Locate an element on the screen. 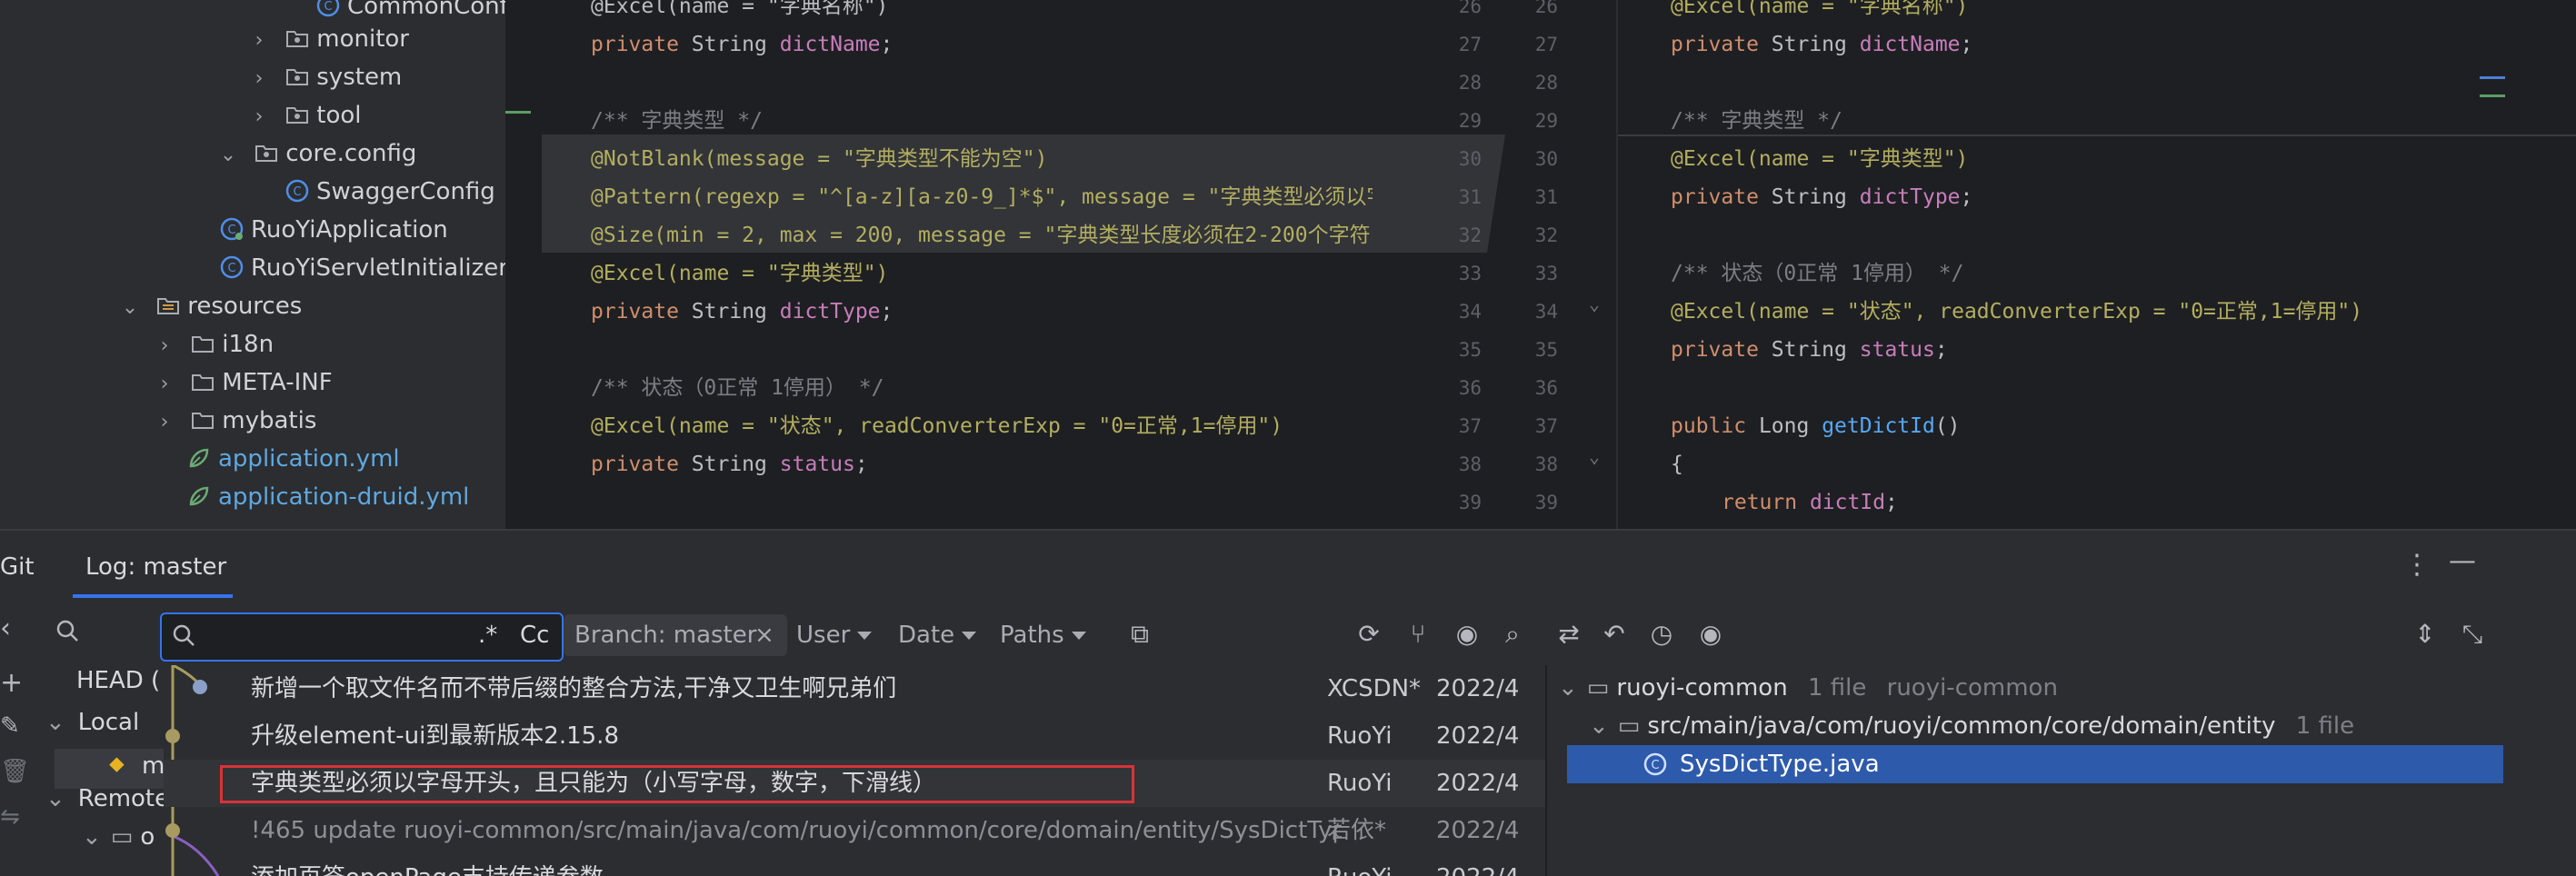 The image size is (2576, 876). diff-icon: ⇄ is located at coordinates (1569, 634).